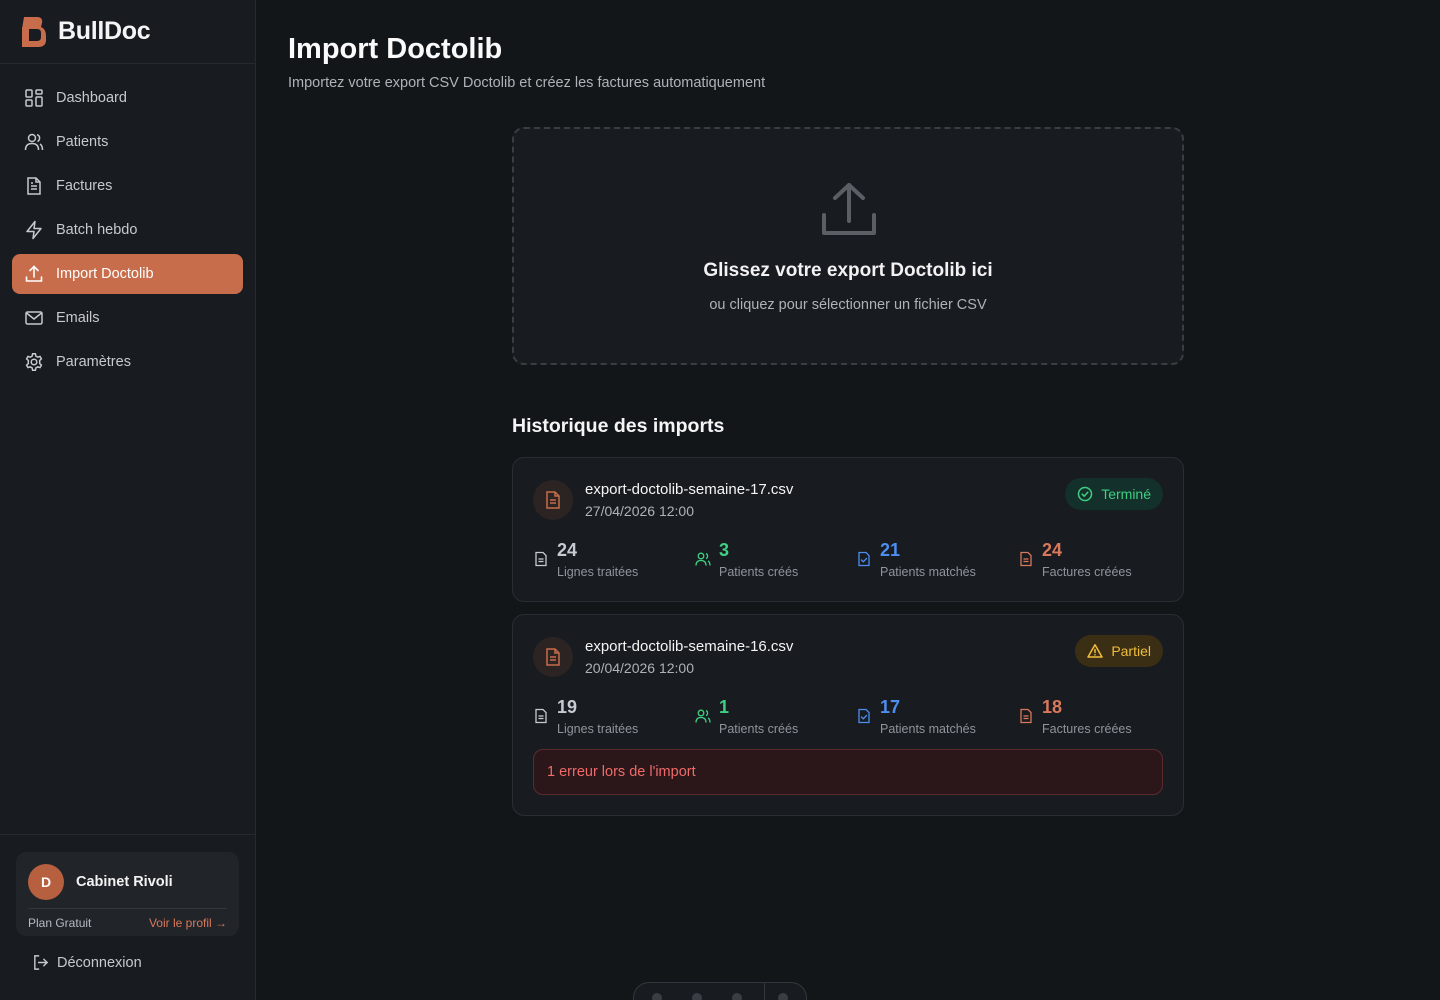  I want to click on avatar: D, so click(46, 882).